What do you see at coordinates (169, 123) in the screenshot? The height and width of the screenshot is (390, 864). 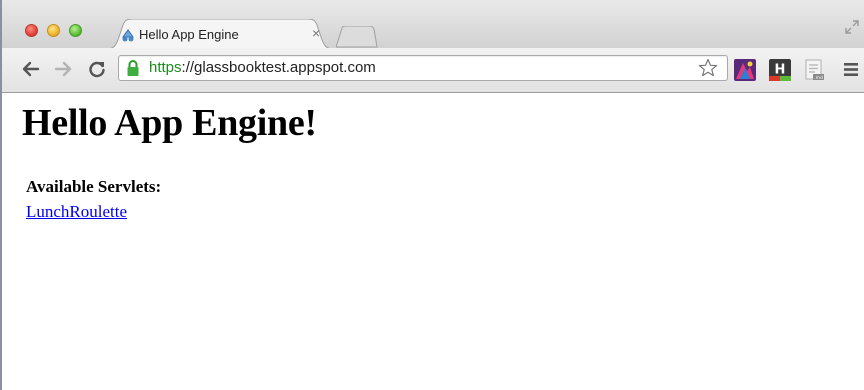 I see `page-heading: Hello App Engine!` at bounding box center [169, 123].